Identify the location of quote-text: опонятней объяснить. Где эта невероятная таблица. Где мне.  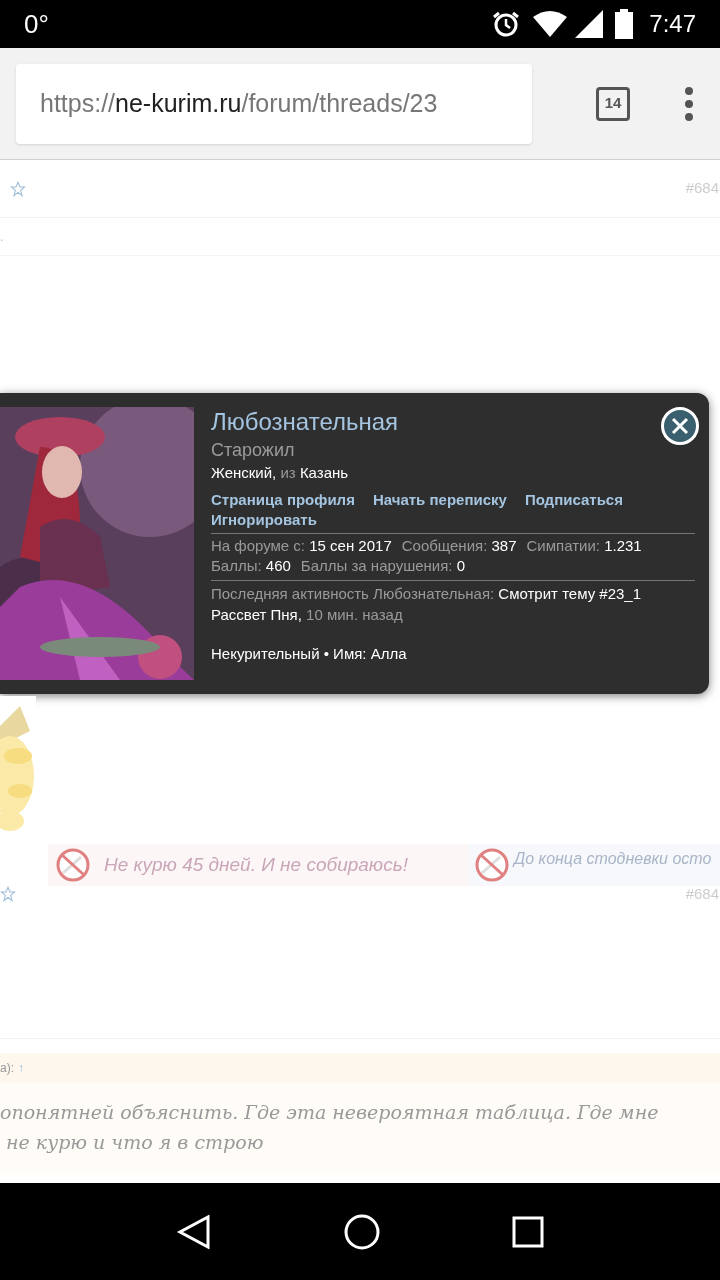
(330, 1112).